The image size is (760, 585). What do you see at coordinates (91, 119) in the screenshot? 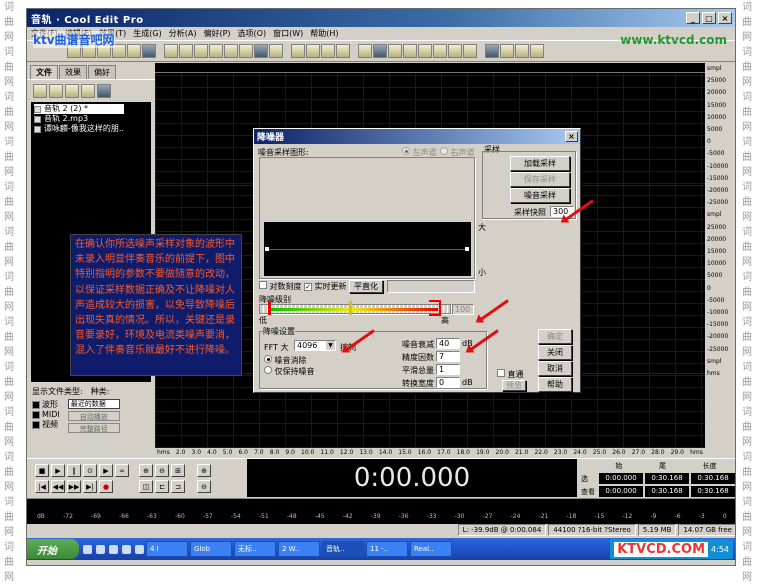
I see `list-item: 音轨 2.mp3` at bounding box center [91, 119].